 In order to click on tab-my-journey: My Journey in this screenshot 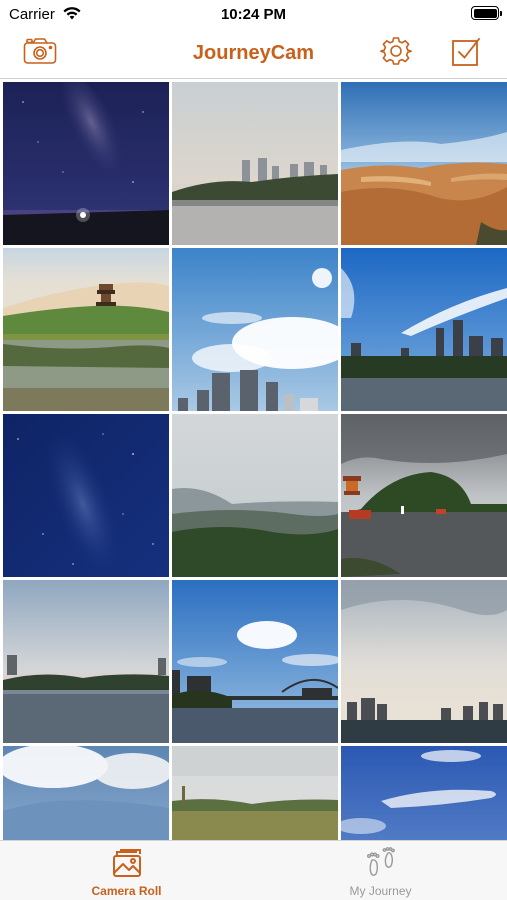, I will do `click(380, 870)`.